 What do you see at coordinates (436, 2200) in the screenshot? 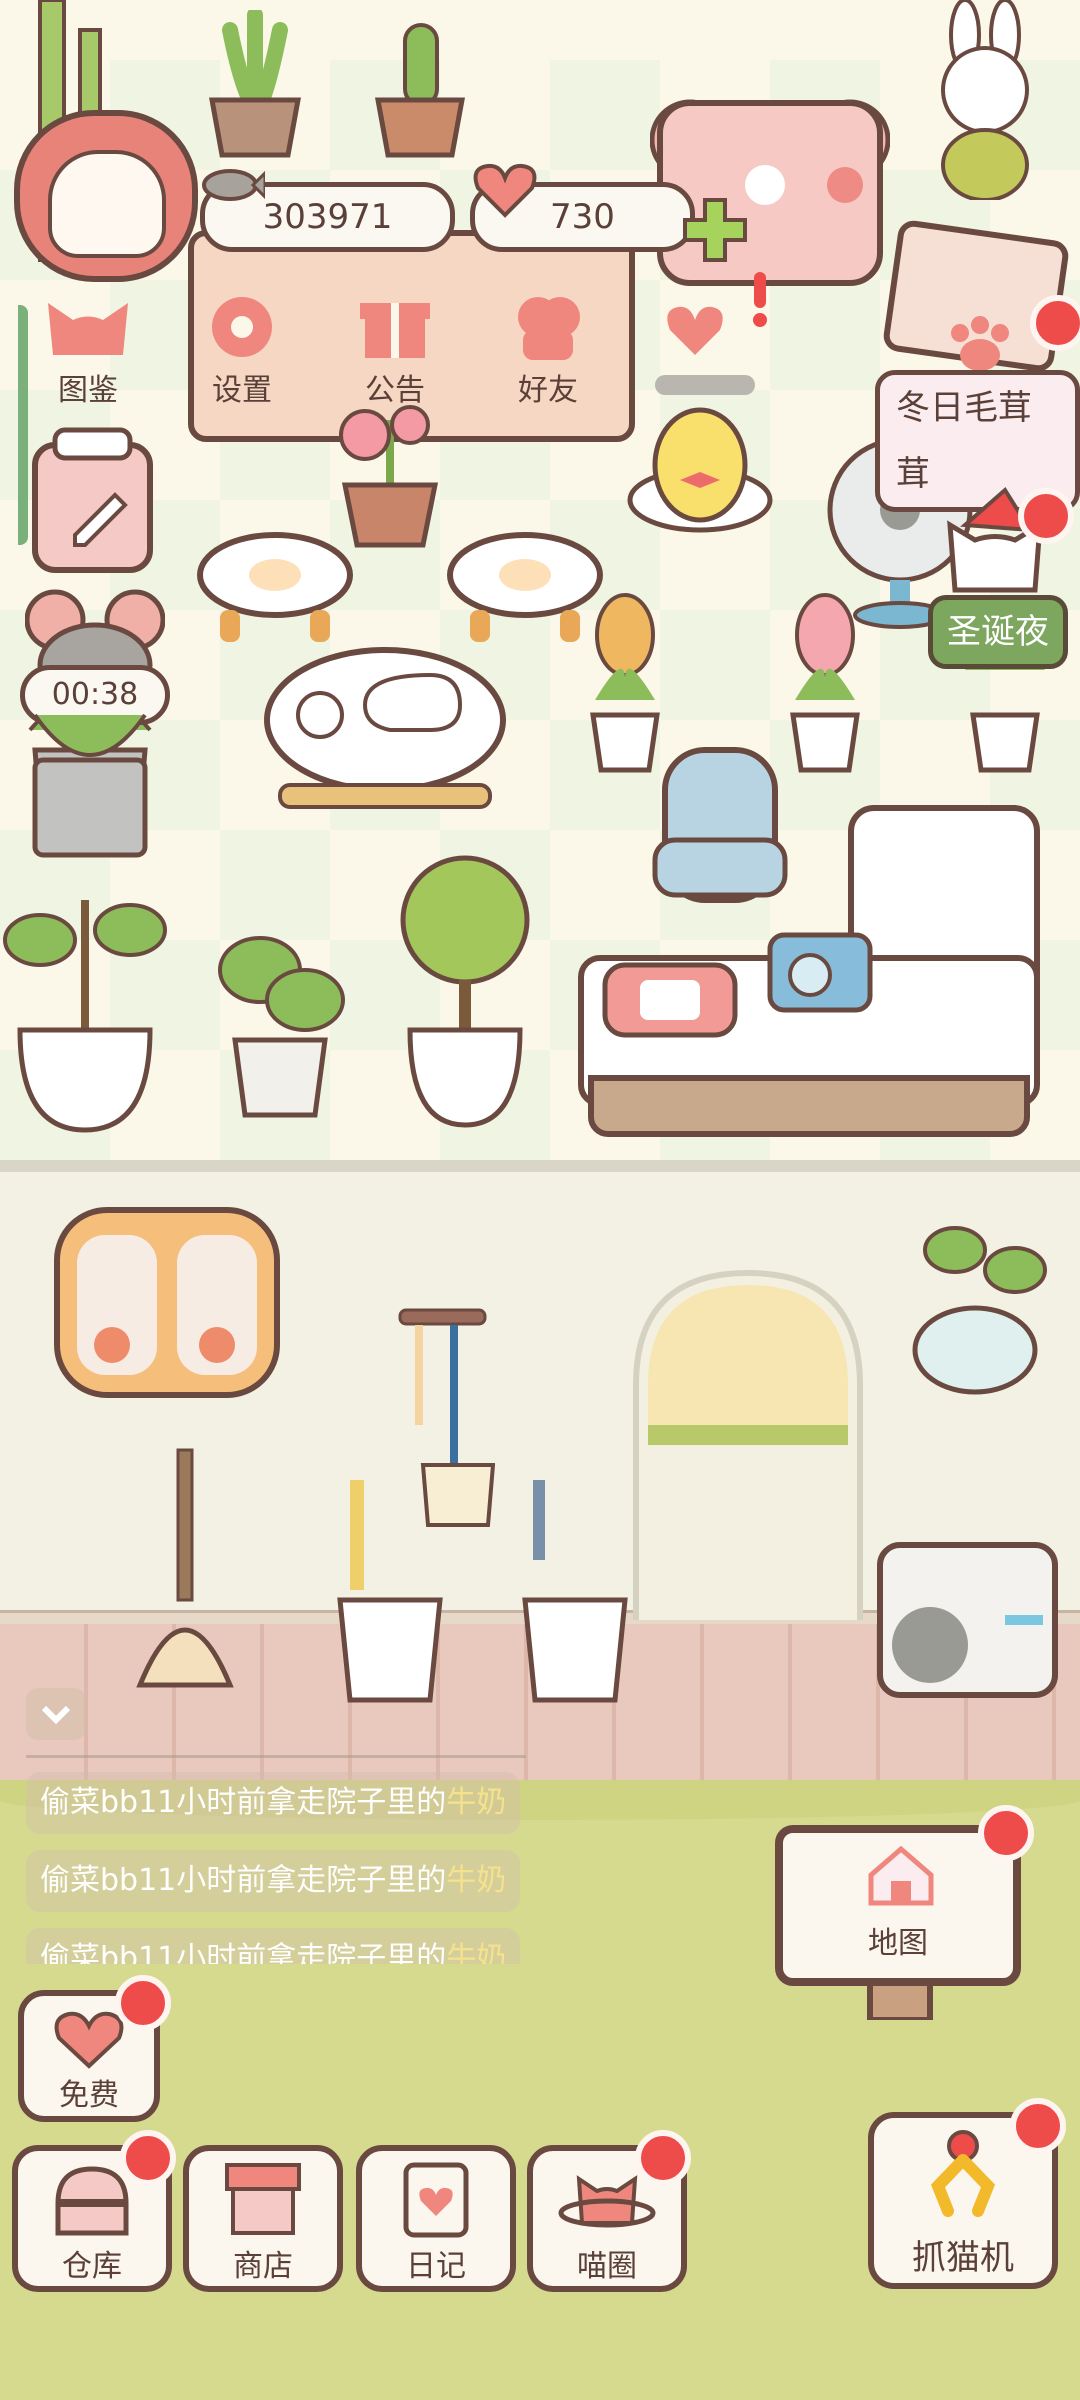
I see `diary-icon` at bounding box center [436, 2200].